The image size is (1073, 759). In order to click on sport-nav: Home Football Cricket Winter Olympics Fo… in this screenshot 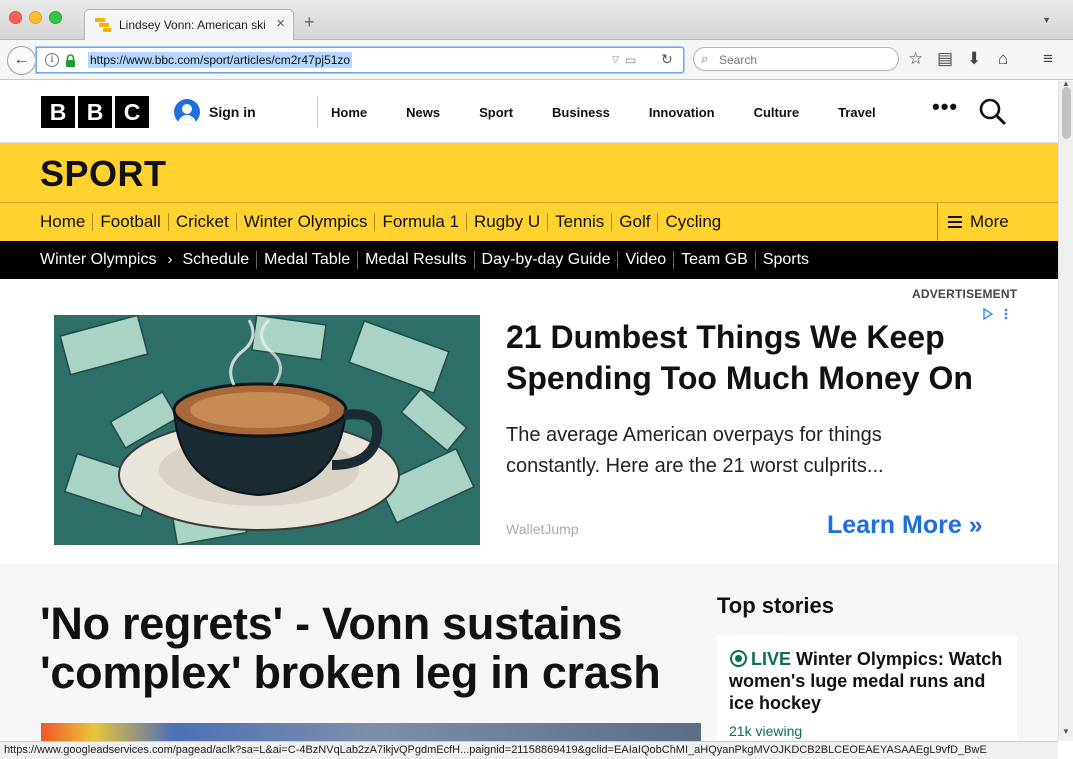, I will do `click(529, 222)`.